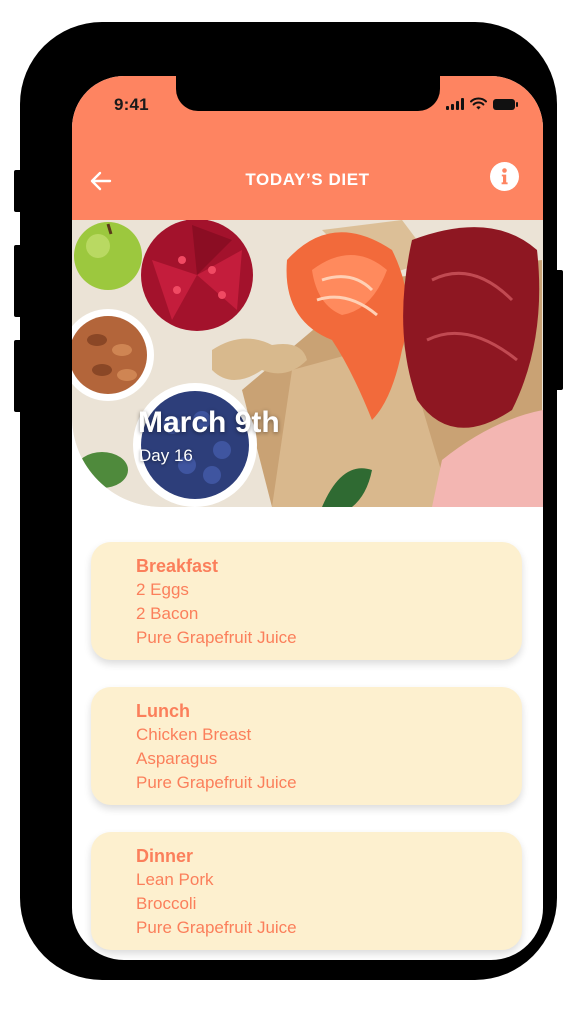 This screenshot has height=1024, width=577. I want to click on hero-date: March 9th, so click(209, 422).